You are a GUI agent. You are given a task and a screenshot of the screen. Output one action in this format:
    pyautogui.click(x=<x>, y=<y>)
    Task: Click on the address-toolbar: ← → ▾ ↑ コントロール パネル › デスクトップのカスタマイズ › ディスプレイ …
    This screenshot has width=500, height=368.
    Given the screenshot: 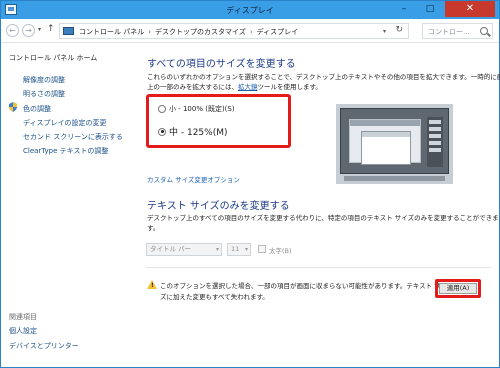 What is the action you would take?
    pyautogui.click(x=250, y=31)
    